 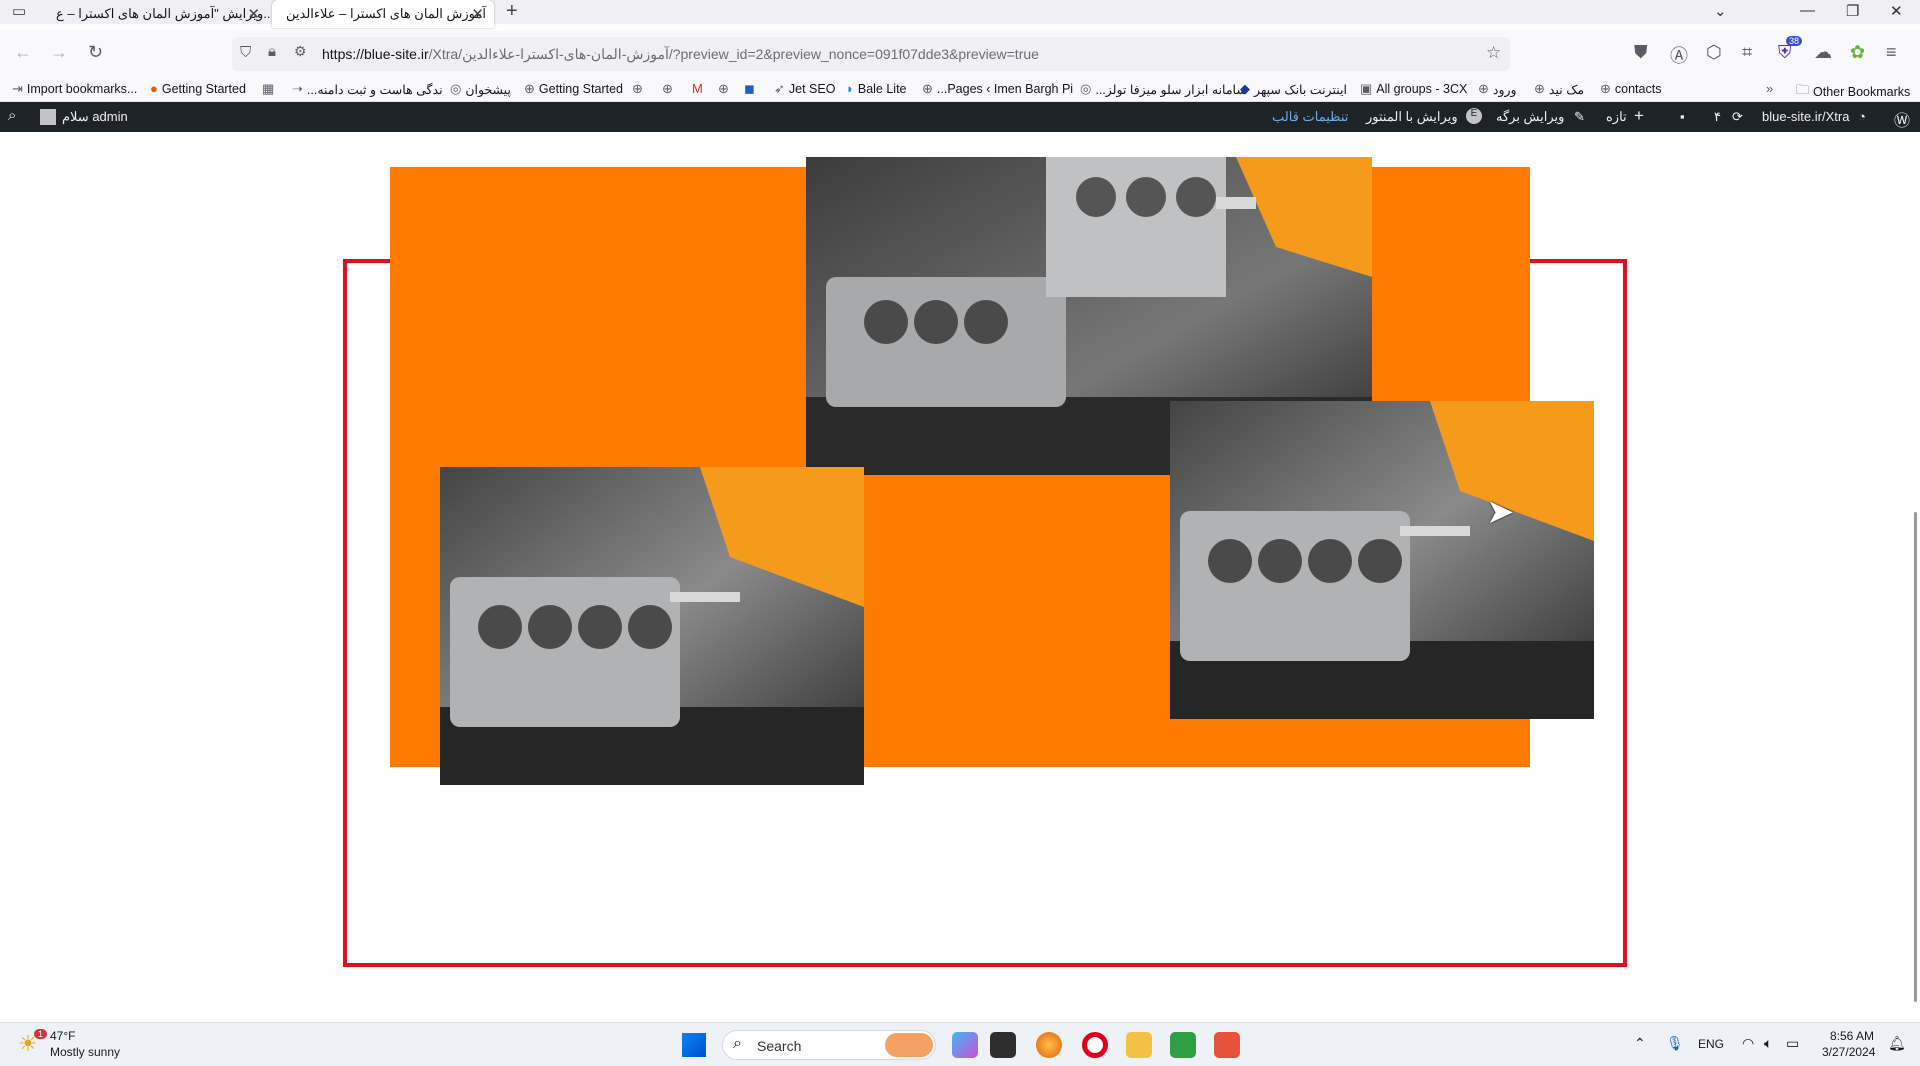 What do you see at coordinates (804, 89) in the screenshot?
I see `bookmark-jet-seo: ➶ Jet SEO` at bounding box center [804, 89].